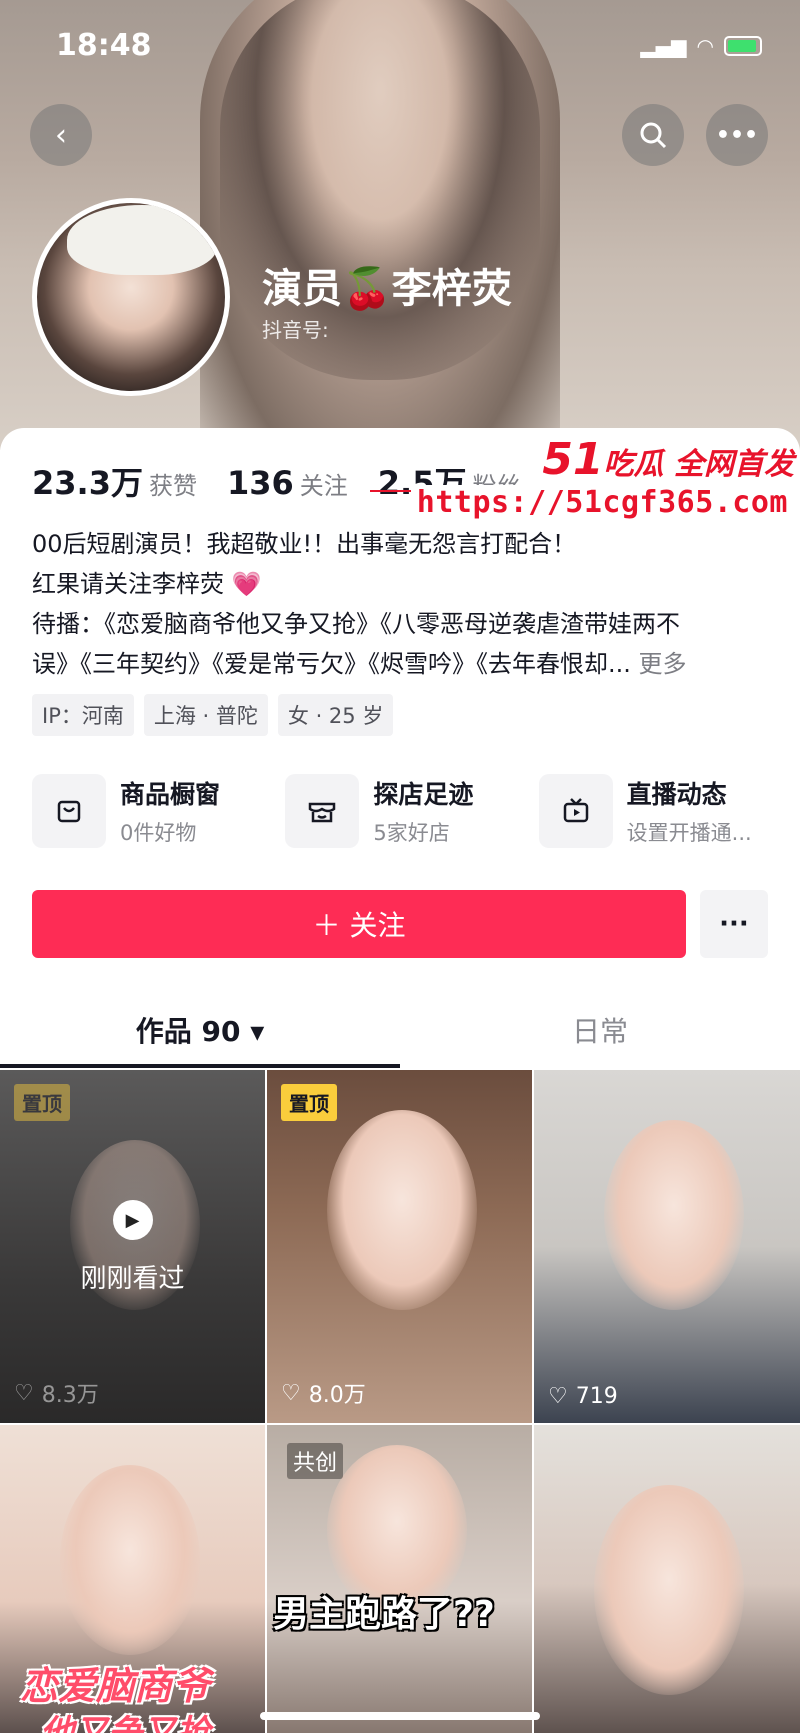 This screenshot has width=800, height=1733. What do you see at coordinates (359, 924) in the screenshot?
I see `follow-button: ＋ 关注` at bounding box center [359, 924].